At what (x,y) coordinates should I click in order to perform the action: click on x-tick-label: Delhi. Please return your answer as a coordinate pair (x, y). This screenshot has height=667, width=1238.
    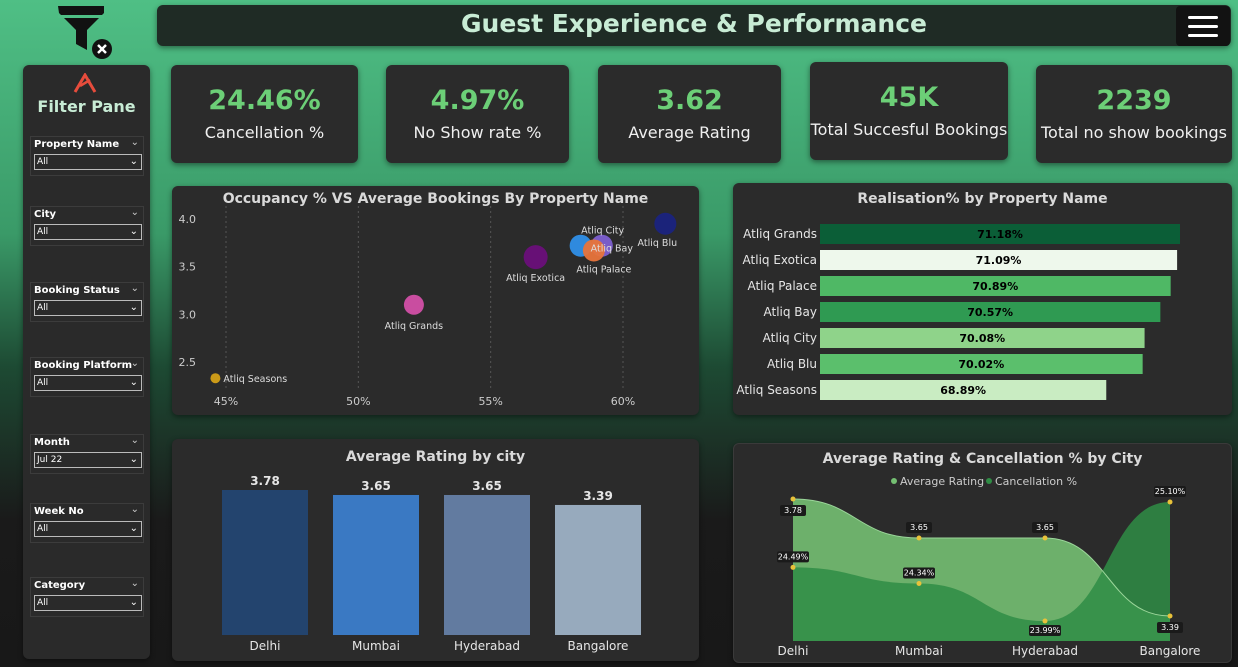
    Looking at the image, I should click on (265, 646).